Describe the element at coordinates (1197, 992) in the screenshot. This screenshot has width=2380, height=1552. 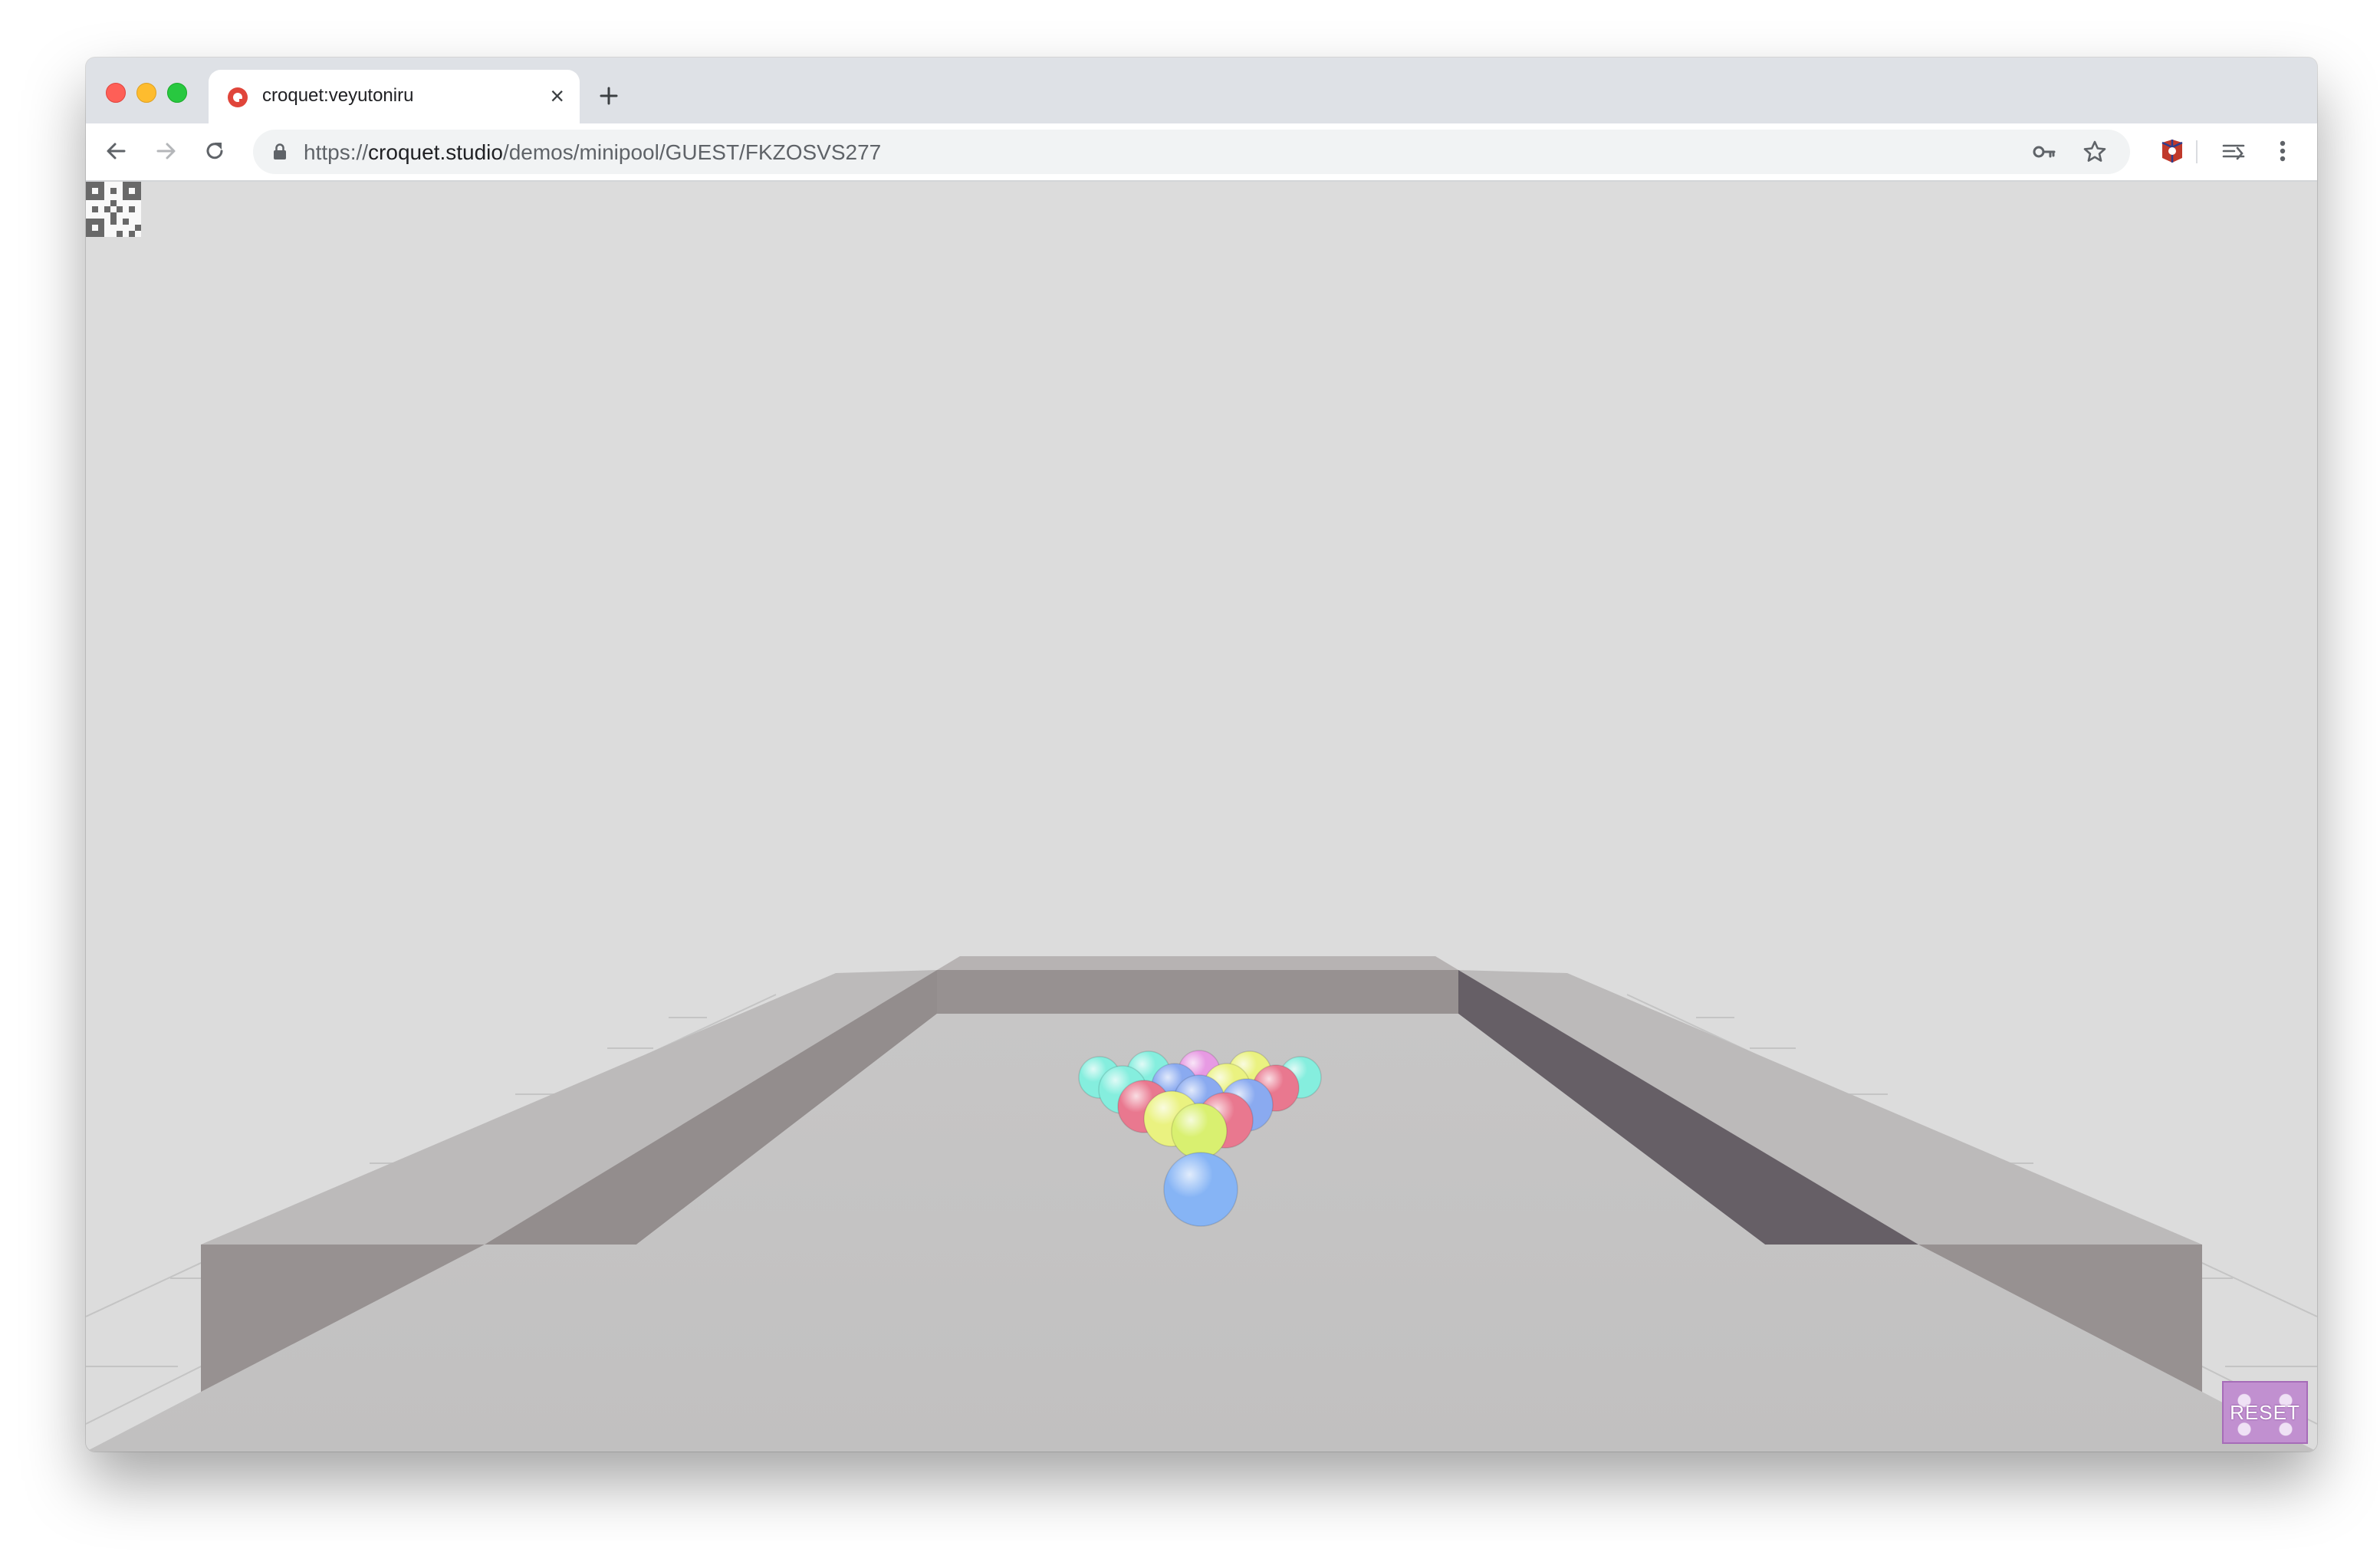
I see `far-rail-face` at that location.